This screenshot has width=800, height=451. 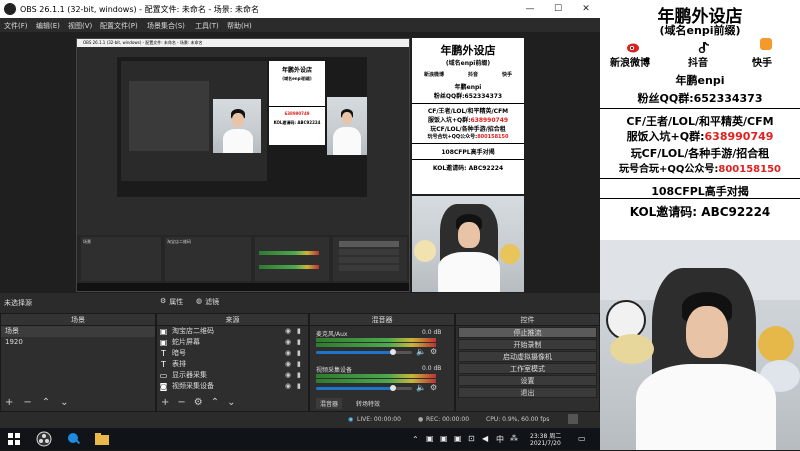 What do you see at coordinates (10, 9) in the screenshot?
I see `obs-logo-icon` at bounding box center [10, 9].